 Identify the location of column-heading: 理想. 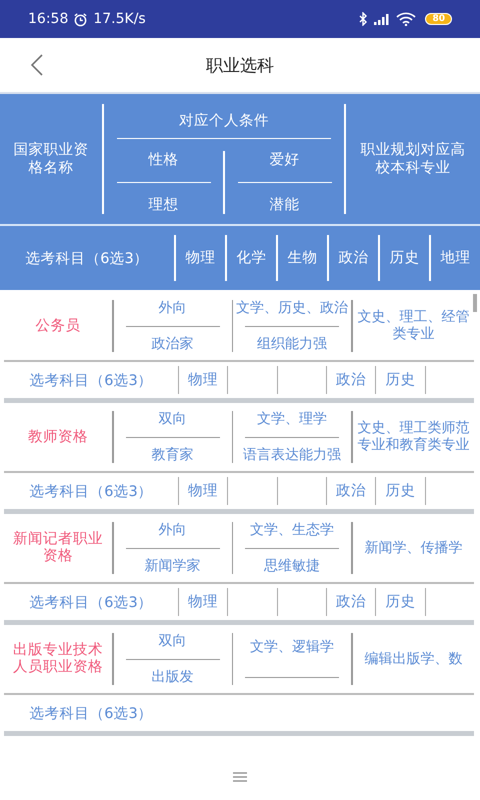
(163, 205).